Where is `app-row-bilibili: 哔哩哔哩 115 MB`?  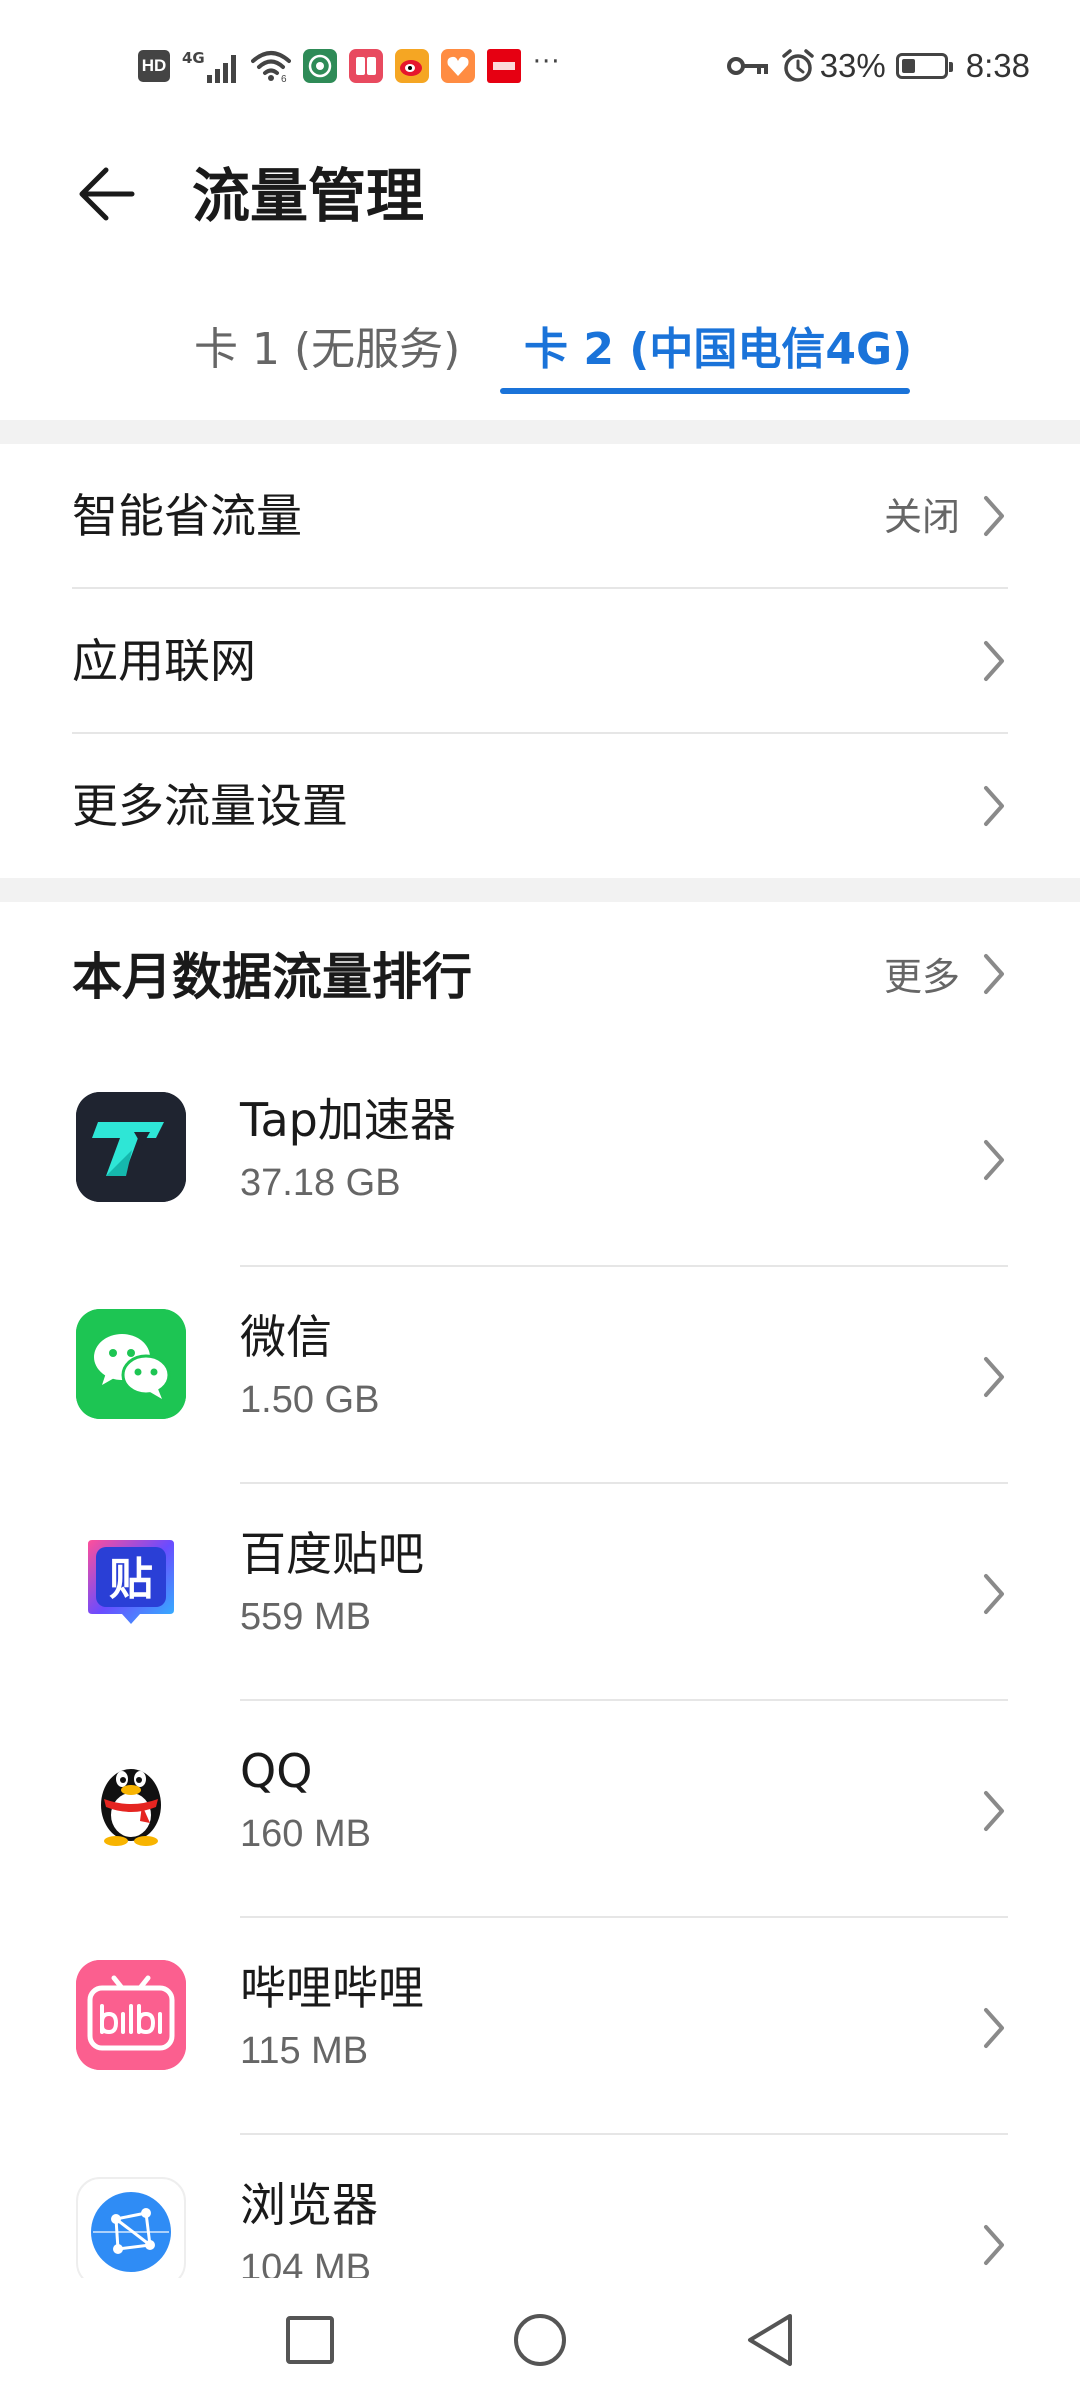 app-row-bilibili: 哔哩哔哩 115 MB is located at coordinates (540, 2026).